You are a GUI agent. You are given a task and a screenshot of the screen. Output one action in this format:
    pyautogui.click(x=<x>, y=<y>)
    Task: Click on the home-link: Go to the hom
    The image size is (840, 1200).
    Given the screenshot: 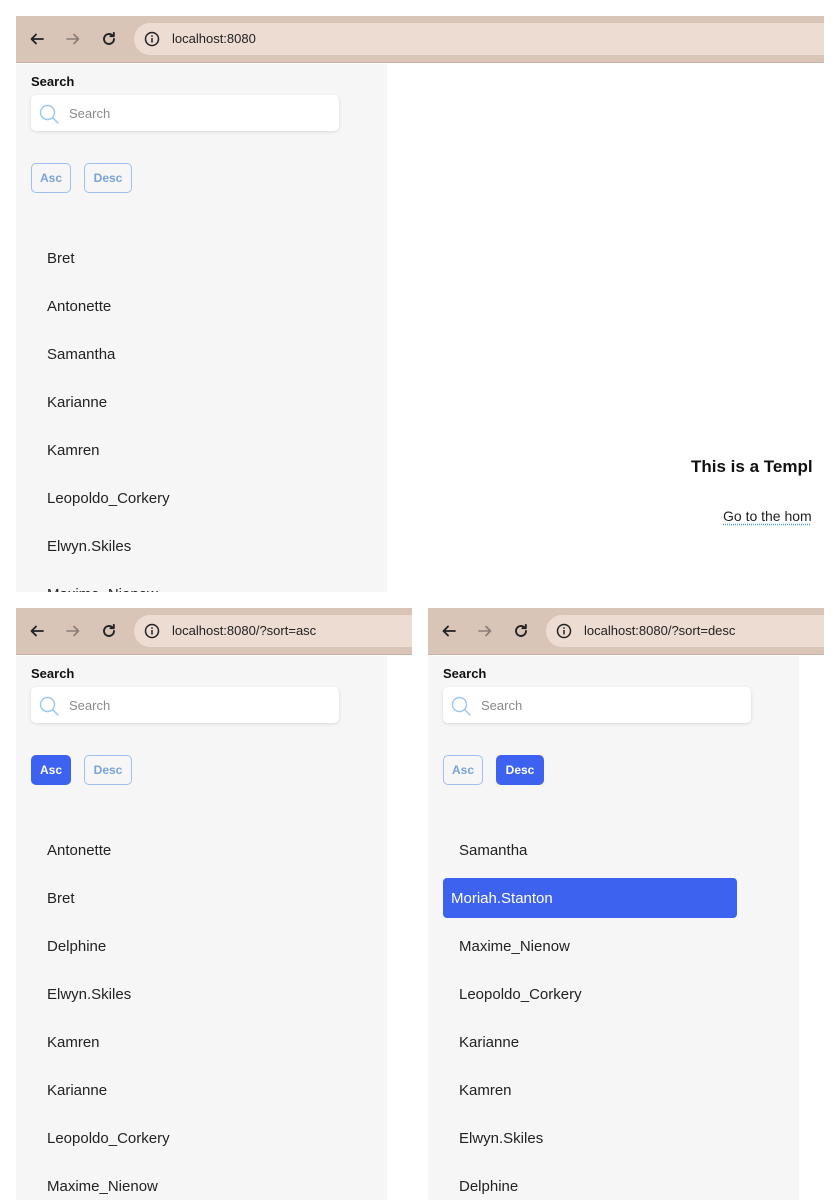 What is the action you would take?
    pyautogui.click(x=767, y=516)
    